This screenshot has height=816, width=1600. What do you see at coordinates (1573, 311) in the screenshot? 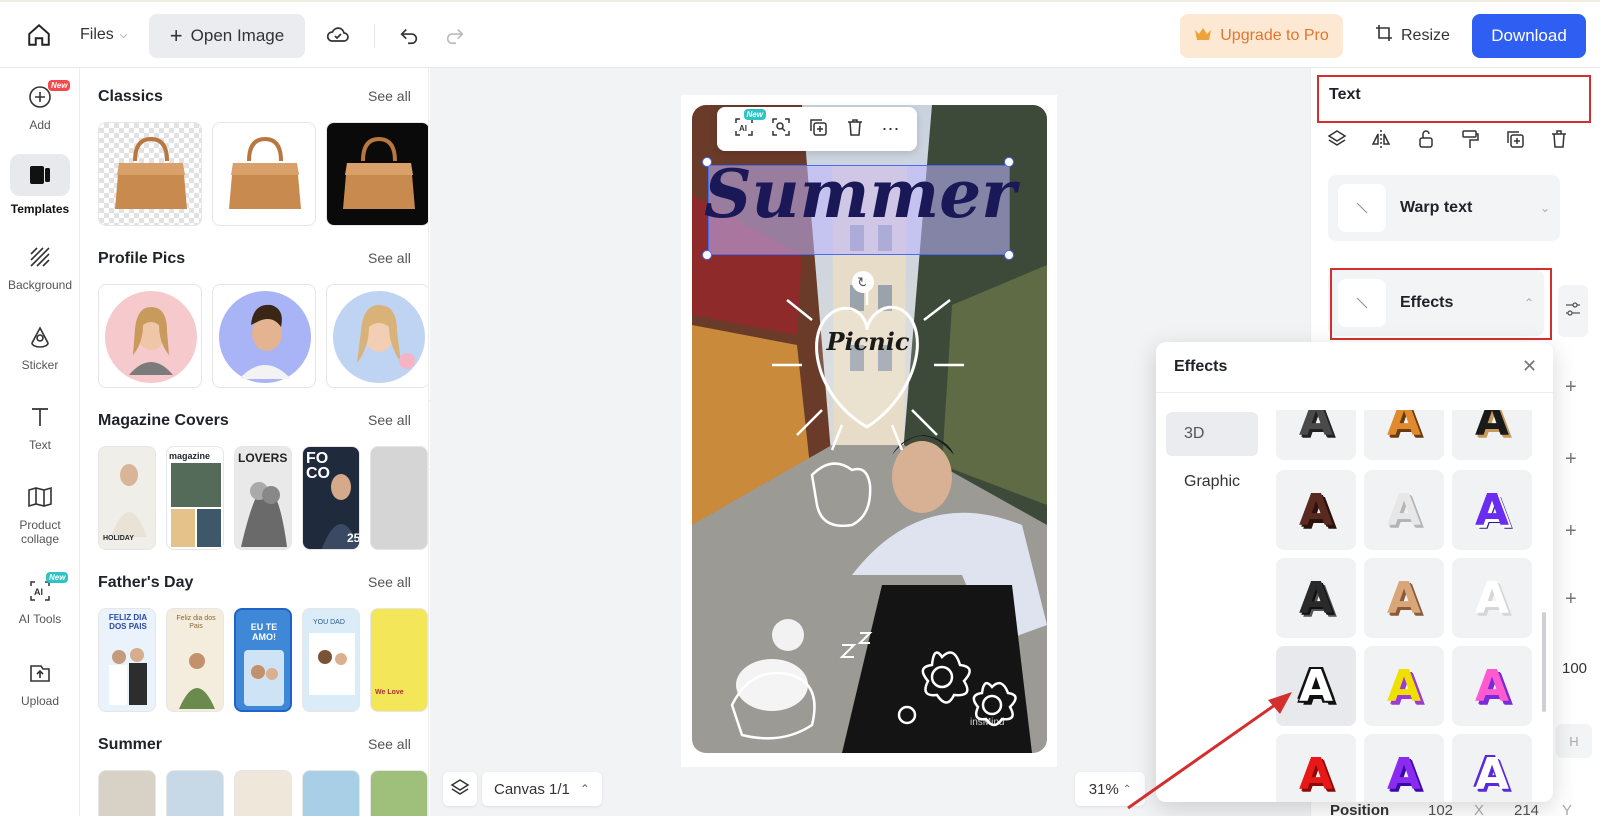
I see `effect-settings-button` at bounding box center [1573, 311].